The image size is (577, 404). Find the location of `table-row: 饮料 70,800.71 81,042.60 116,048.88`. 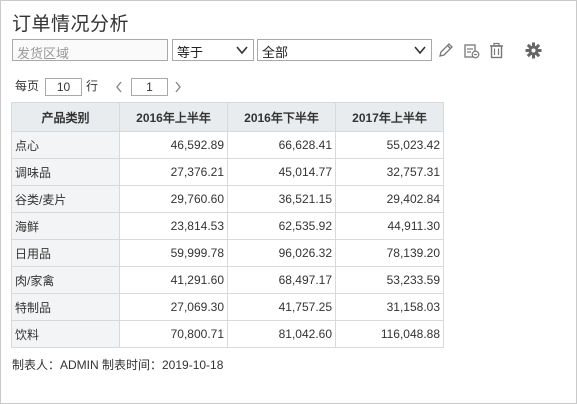

table-row: 饮料 70,800.71 81,042.60 116,048.88 is located at coordinates (227, 334).